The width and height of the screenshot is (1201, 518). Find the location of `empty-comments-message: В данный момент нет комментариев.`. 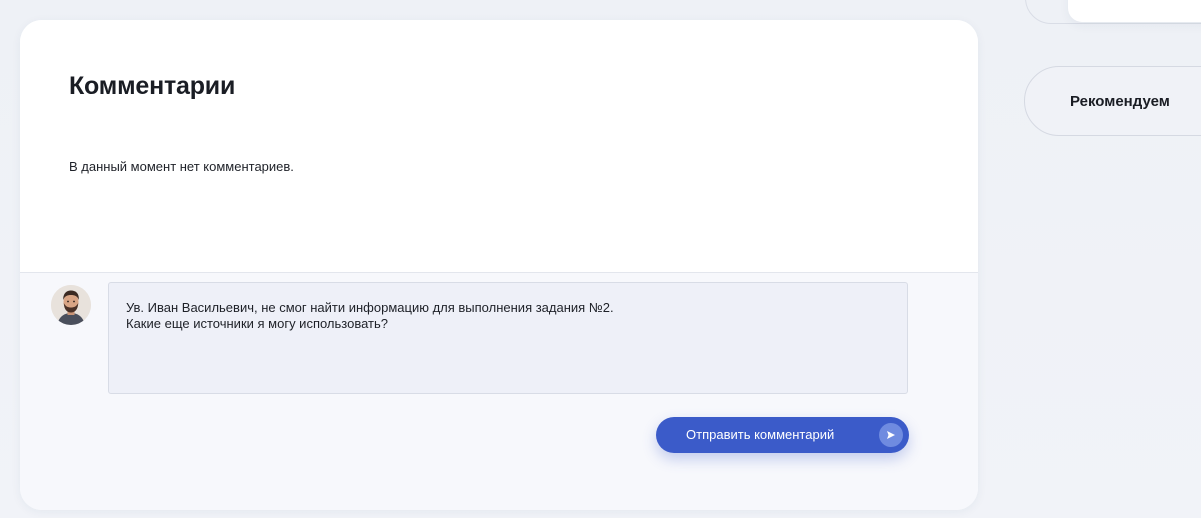

empty-comments-message: В данный момент нет комментариев. is located at coordinates (181, 166).